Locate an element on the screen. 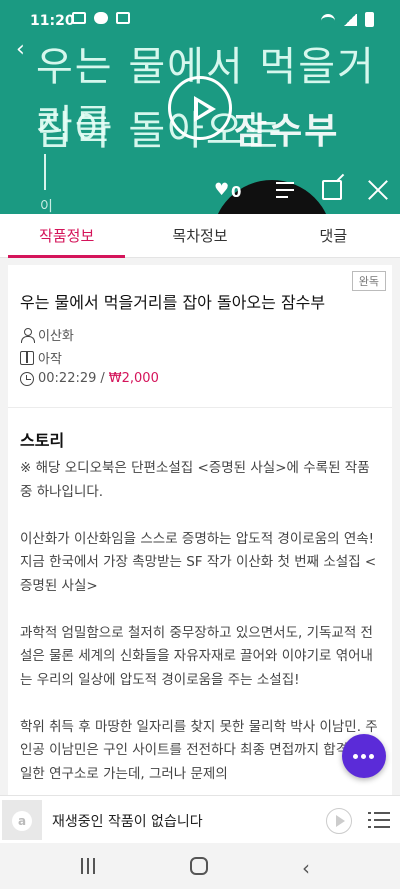 The height and width of the screenshot is (889, 400). gallery-notification-icon is located at coordinates (79, 18).